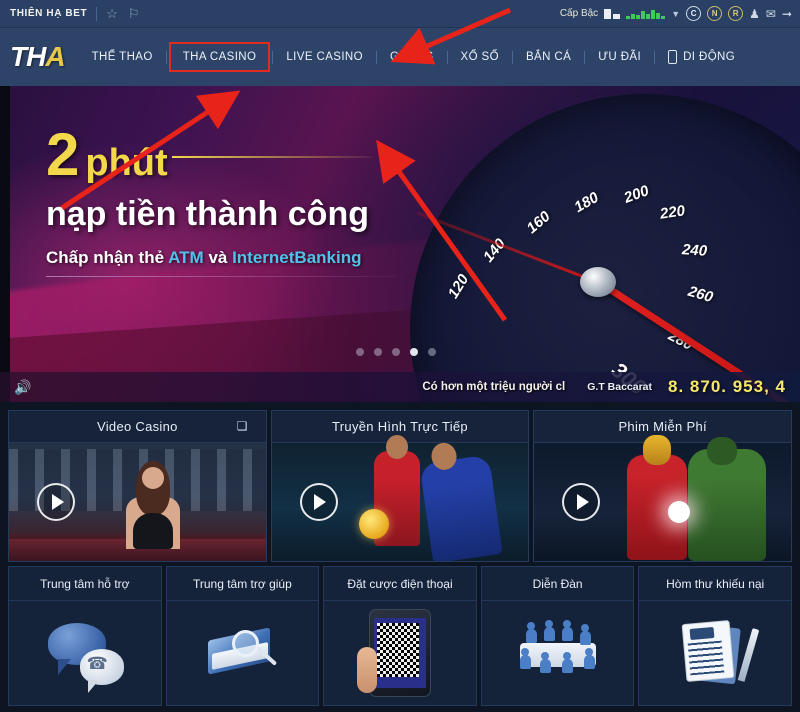  Describe the element at coordinates (400, 14) in the screenshot. I see `top-utility-bar: THIÊN HẠ BET ☆ ⚐ Cấp Bậc ▼ C N R ♟ ✉ ➞` at that location.